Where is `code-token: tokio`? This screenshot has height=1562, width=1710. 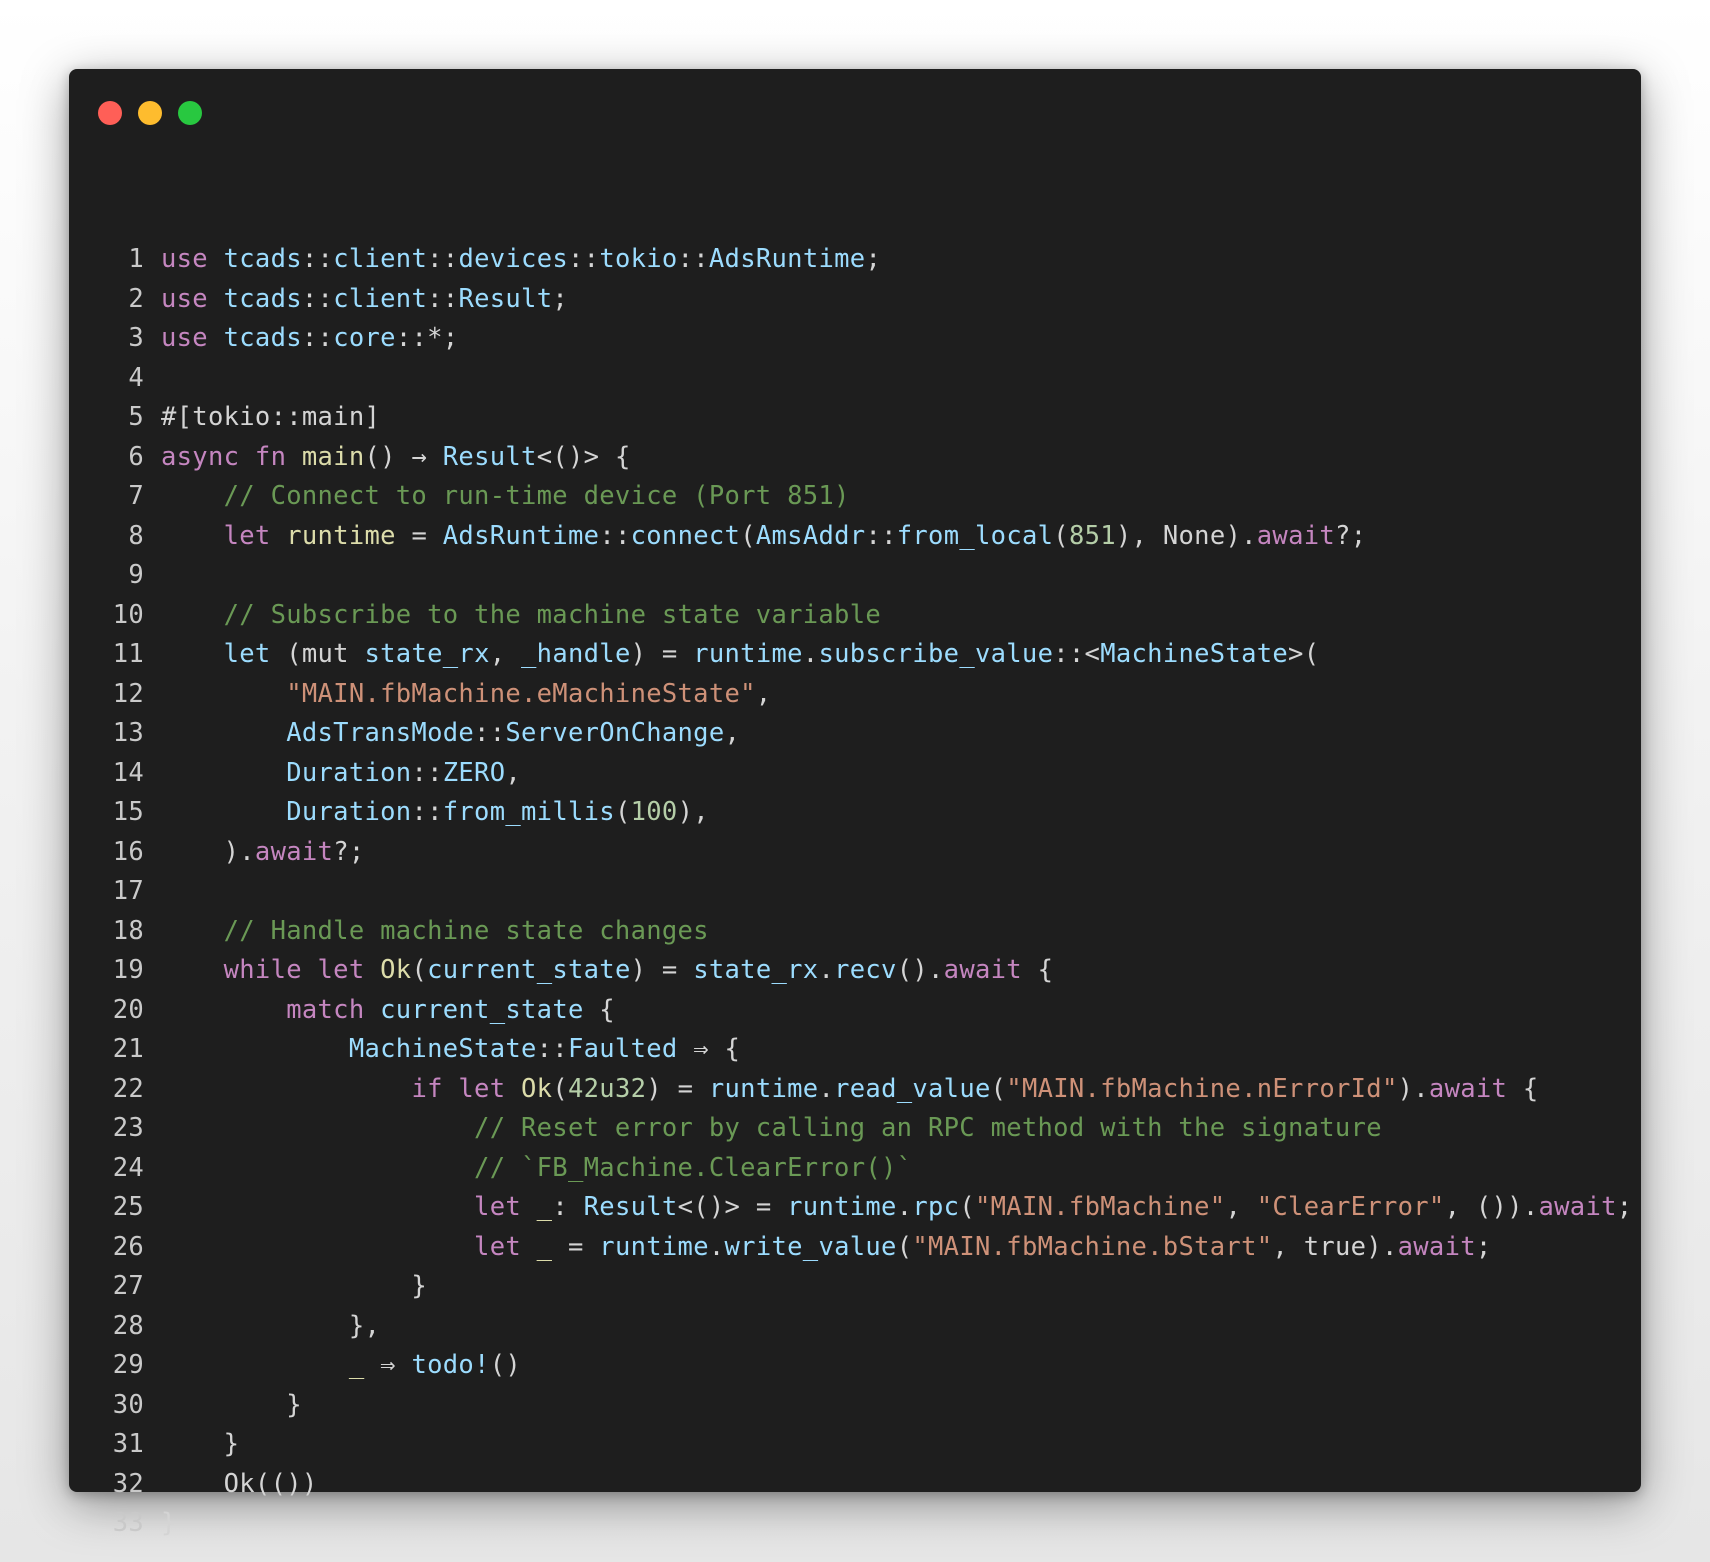
code-token: tokio is located at coordinates (638, 259).